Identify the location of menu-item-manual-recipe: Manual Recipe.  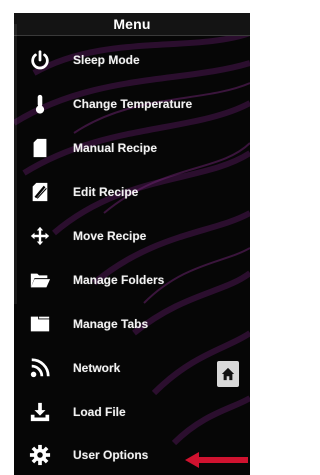
(132, 148).